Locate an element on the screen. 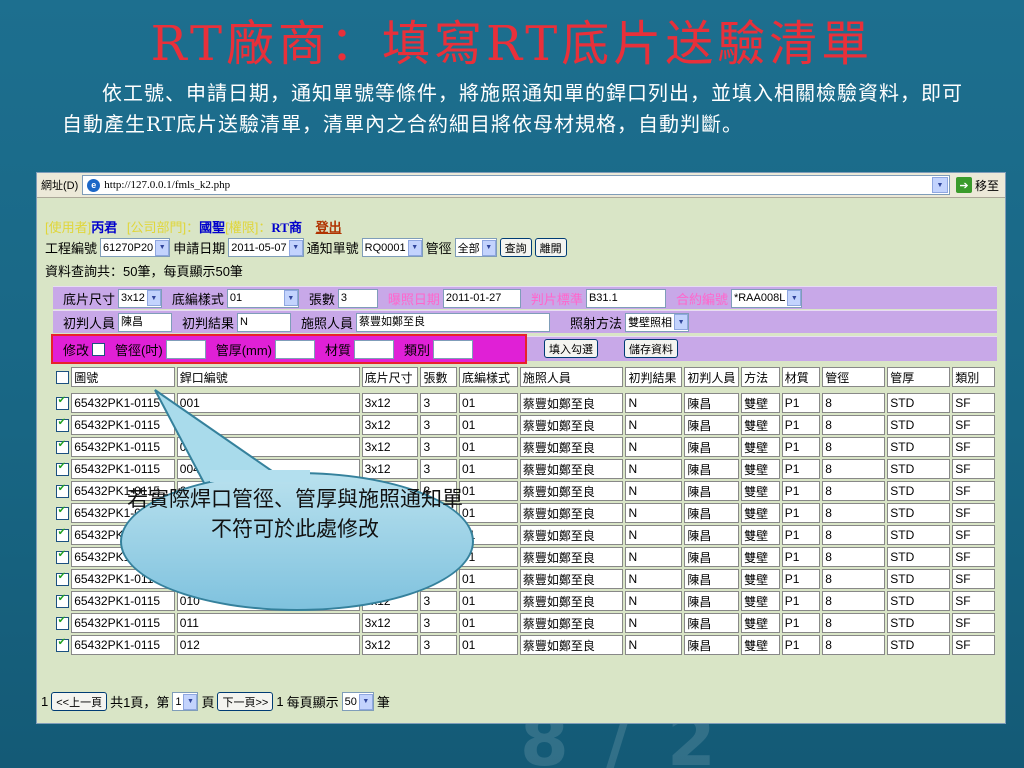 The width and height of the screenshot is (1024, 768). per-page-select: 50 ▼ is located at coordinates (357, 701).